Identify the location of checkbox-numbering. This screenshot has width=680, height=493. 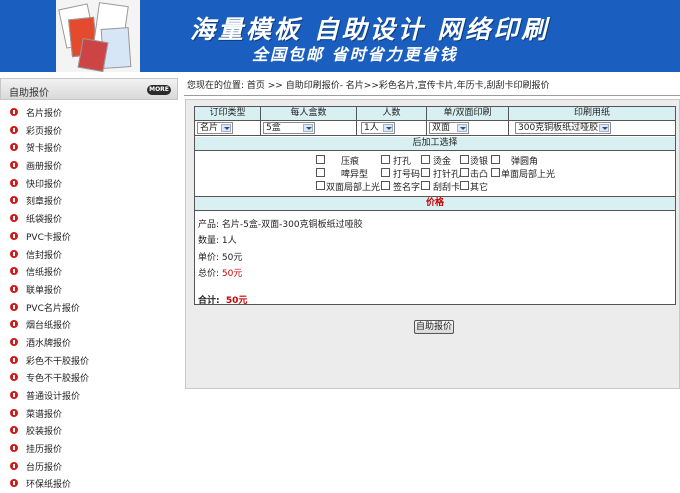
(385, 172).